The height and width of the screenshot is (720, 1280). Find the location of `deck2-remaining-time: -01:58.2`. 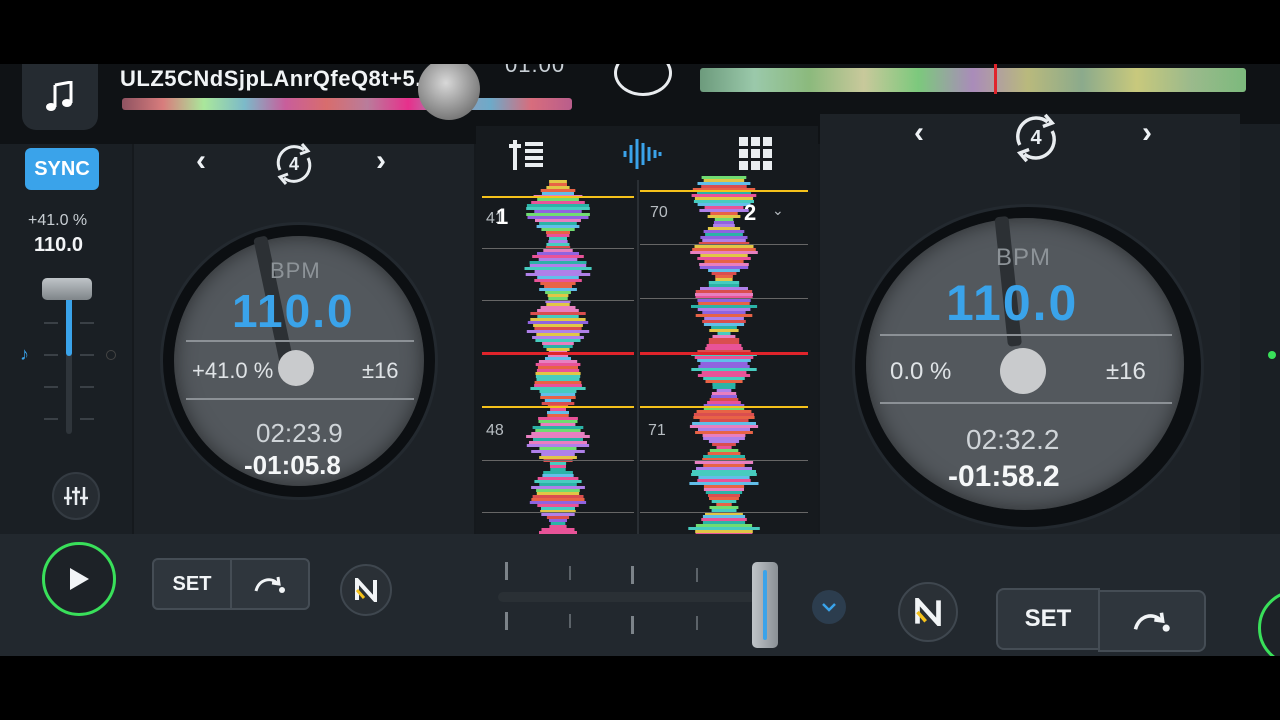

deck2-remaining-time: -01:58.2 is located at coordinates (1004, 476).